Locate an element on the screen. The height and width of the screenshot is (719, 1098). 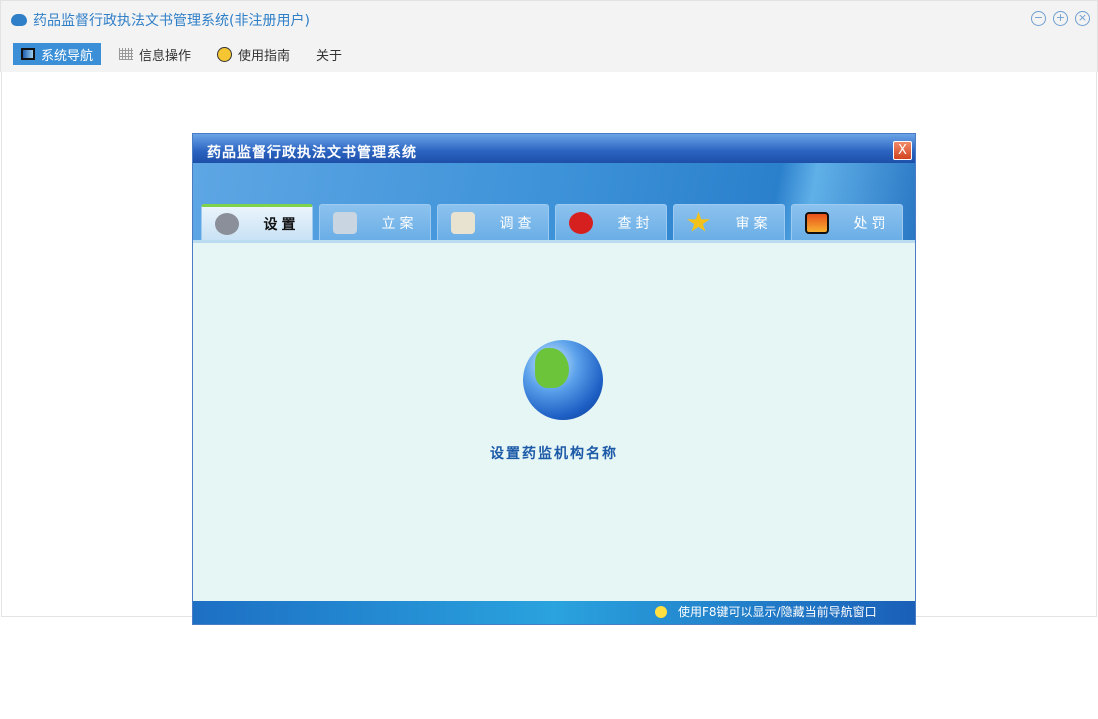
footer-hint: 使用F8键可以显示/隐藏当前导航窗口 is located at coordinates (777, 612).